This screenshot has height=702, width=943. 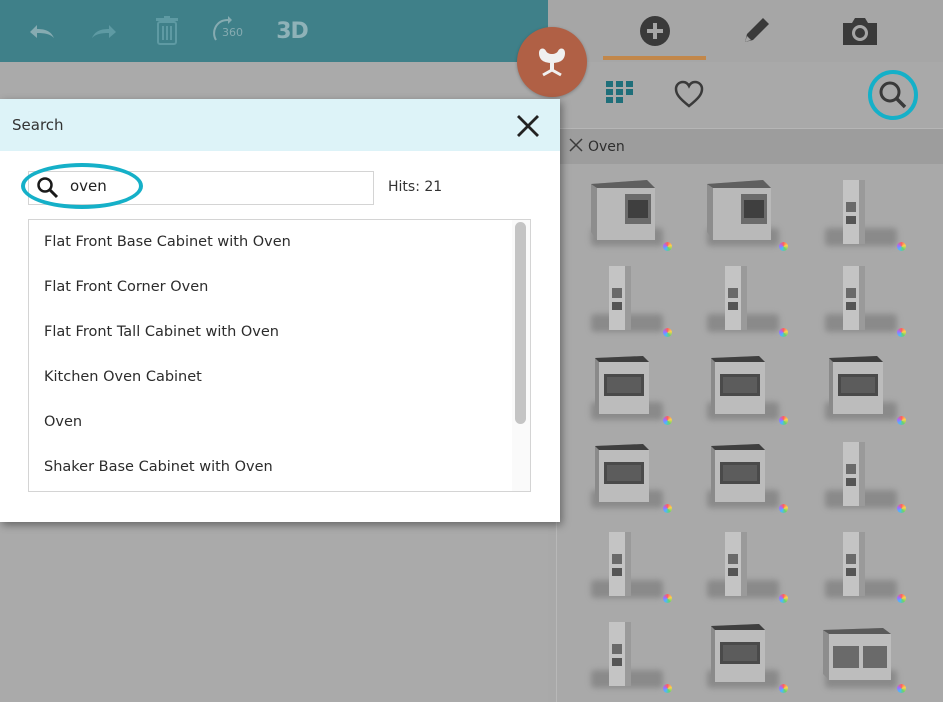 What do you see at coordinates (158, 467) in the screenshot?
I see `result-item: Shaker Base Cabinet with Oven` at bounding box center [158, 467].